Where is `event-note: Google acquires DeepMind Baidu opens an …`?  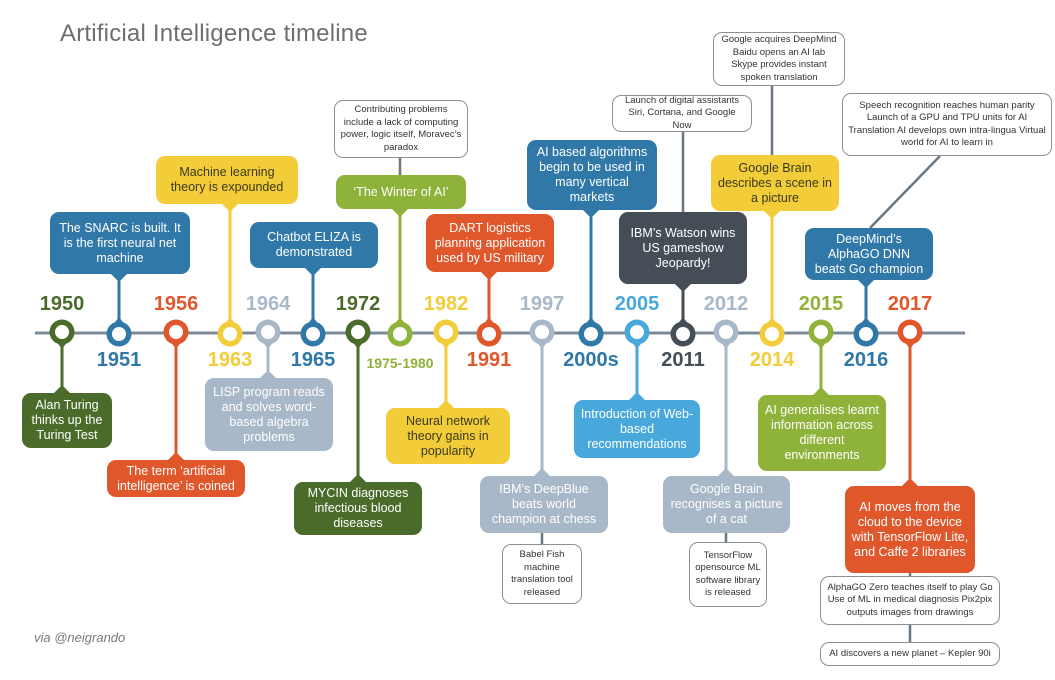
event-note: Google acquires DeepMind Baidu opens an … is located at coordinates (779, 59).